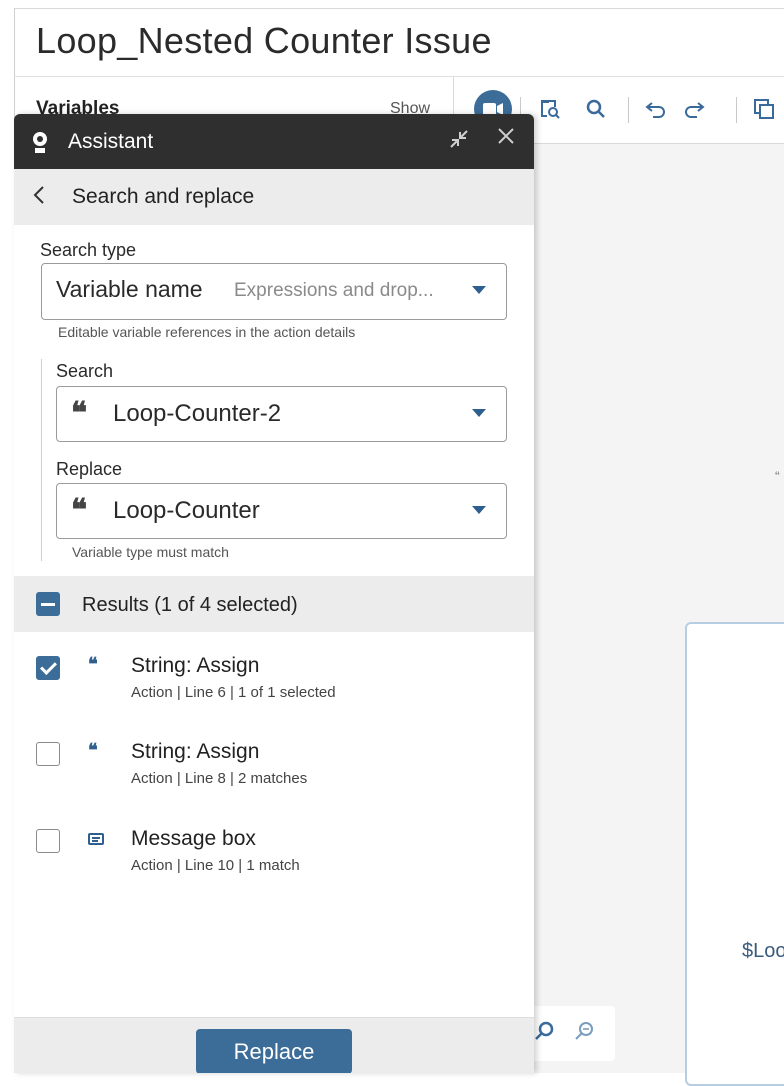 The image size is (784, 1086). I want to click on page-title: Loop_Nested Counter Issue, so click(264, 40).